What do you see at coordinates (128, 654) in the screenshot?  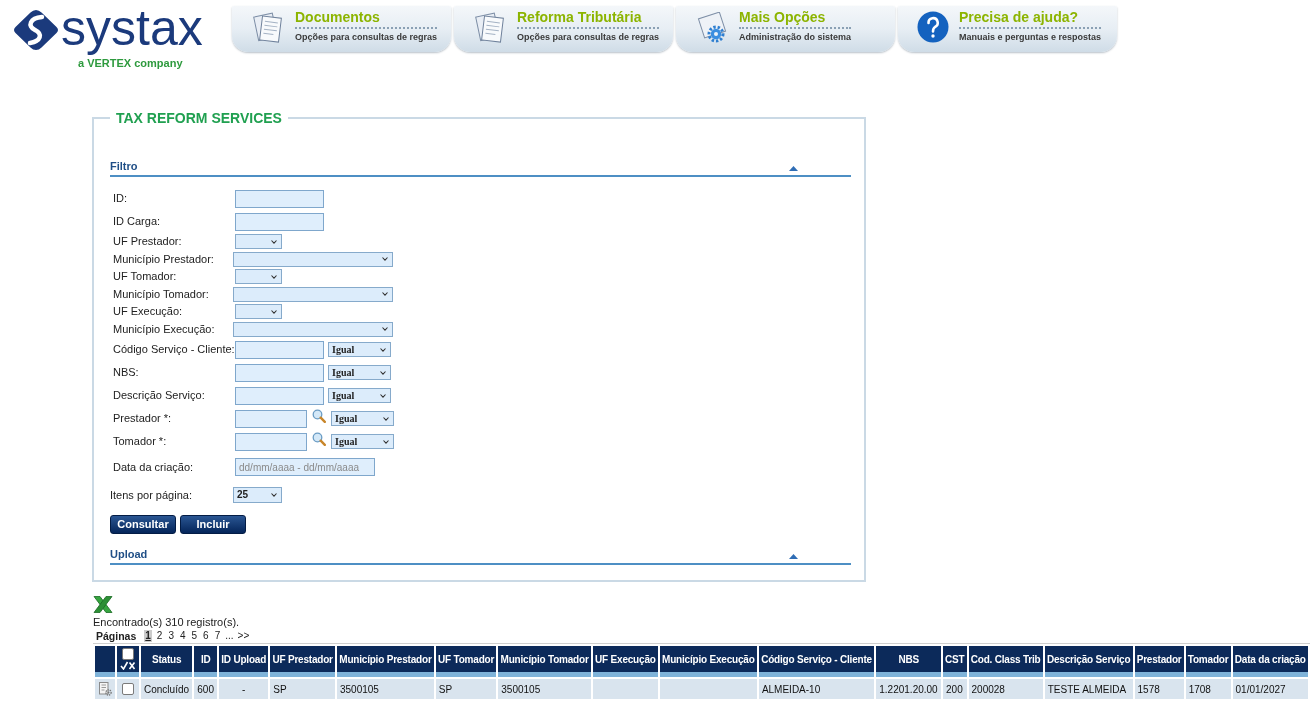 I see `select-all-checkbox` at bounding box center [128, 654].